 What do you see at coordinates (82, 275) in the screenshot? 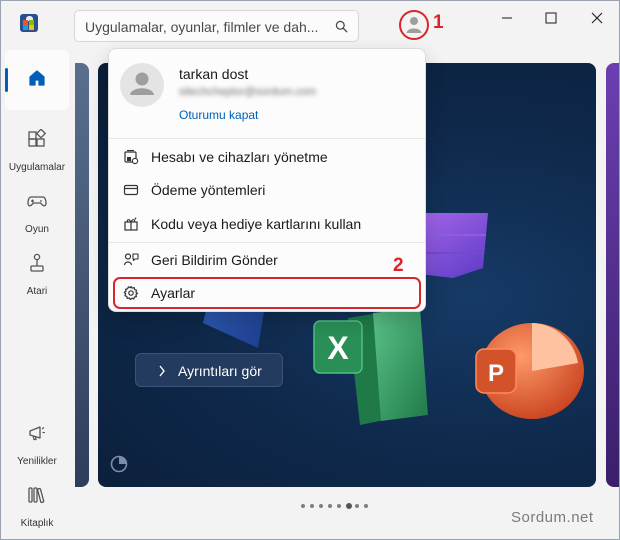
I see `previous-hero-slide` at bounding box center [82, 275].